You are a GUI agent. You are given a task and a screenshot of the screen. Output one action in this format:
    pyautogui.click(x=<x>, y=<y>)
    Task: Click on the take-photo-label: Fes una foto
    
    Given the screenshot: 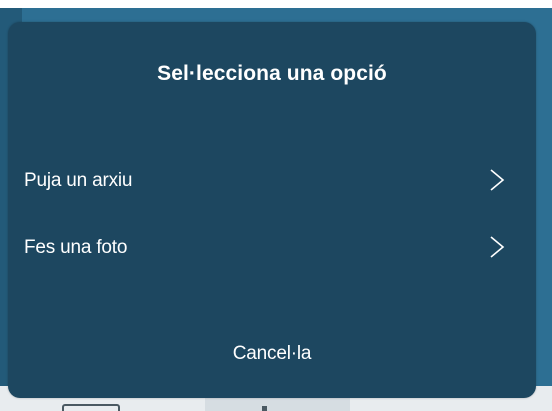 What is the action you would take?
    pyautogui.click(x=76, y=247)
    